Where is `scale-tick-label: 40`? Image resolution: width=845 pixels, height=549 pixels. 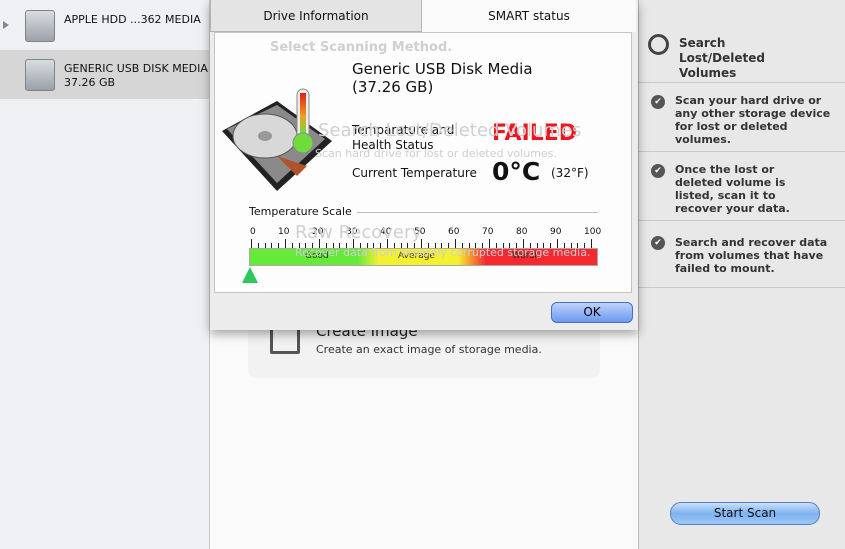
scale-tick-label: 40 is located at coordinates (386, 232).